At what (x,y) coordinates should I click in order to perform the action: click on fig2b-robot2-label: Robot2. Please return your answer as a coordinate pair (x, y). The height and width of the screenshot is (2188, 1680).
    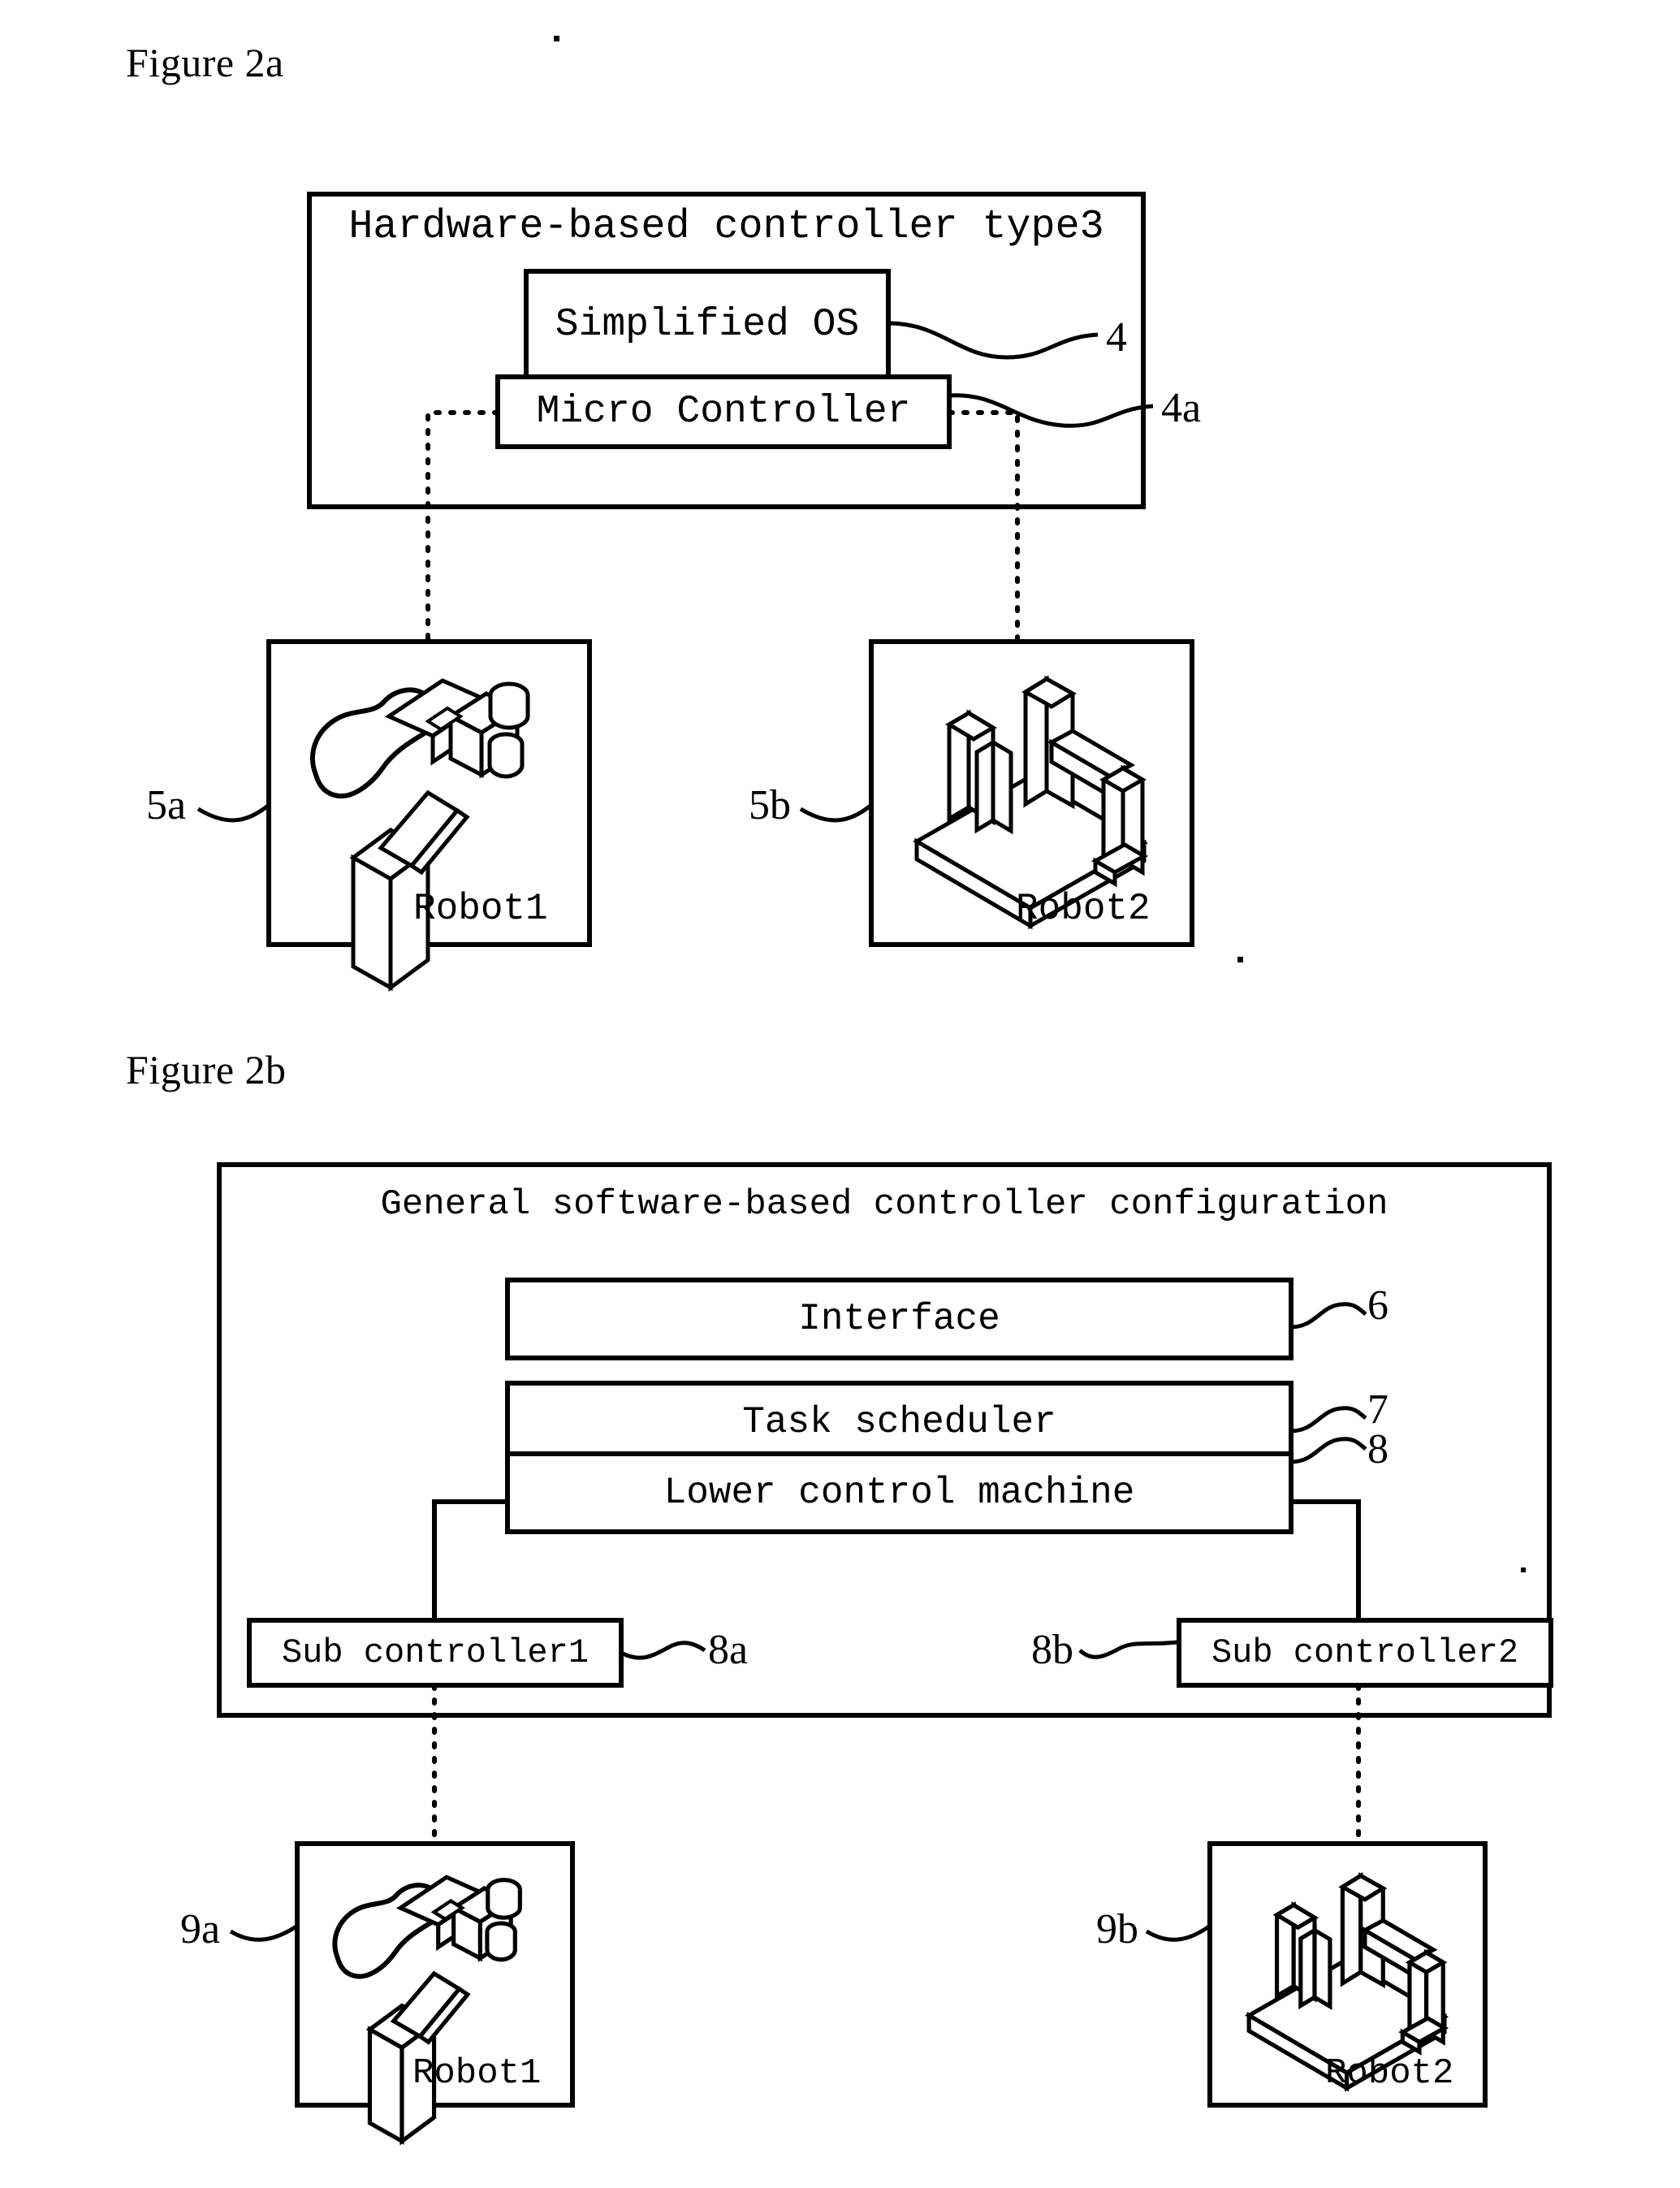
    Looking at the image, I should click on (1389, 2073).